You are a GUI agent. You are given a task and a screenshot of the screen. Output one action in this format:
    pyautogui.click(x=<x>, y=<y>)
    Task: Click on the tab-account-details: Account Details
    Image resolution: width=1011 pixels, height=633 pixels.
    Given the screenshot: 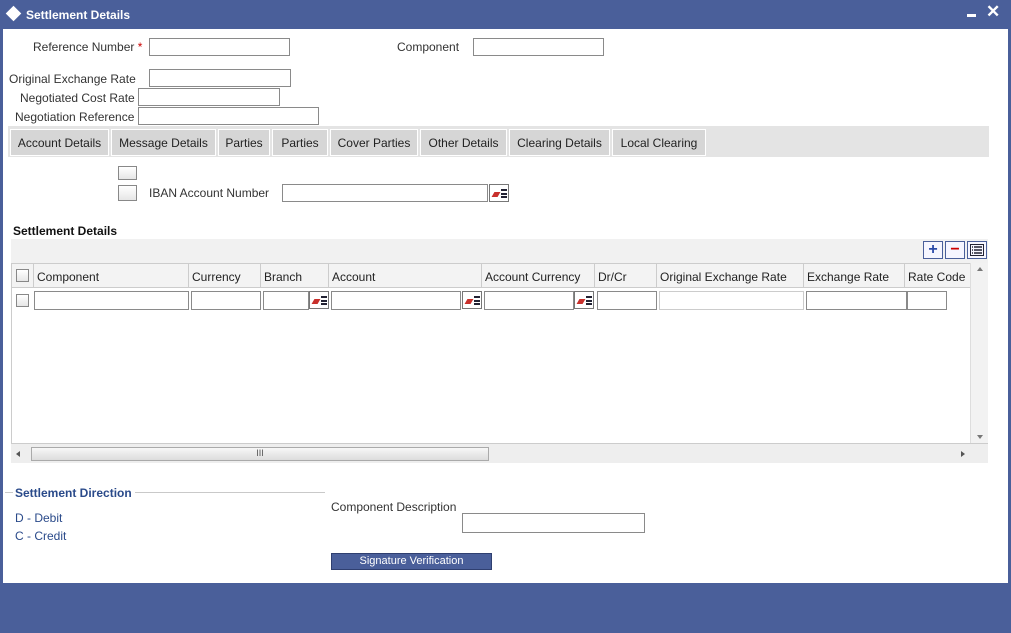 What is the action you would take?
    pyautogui.click(x=59, y=142)
    